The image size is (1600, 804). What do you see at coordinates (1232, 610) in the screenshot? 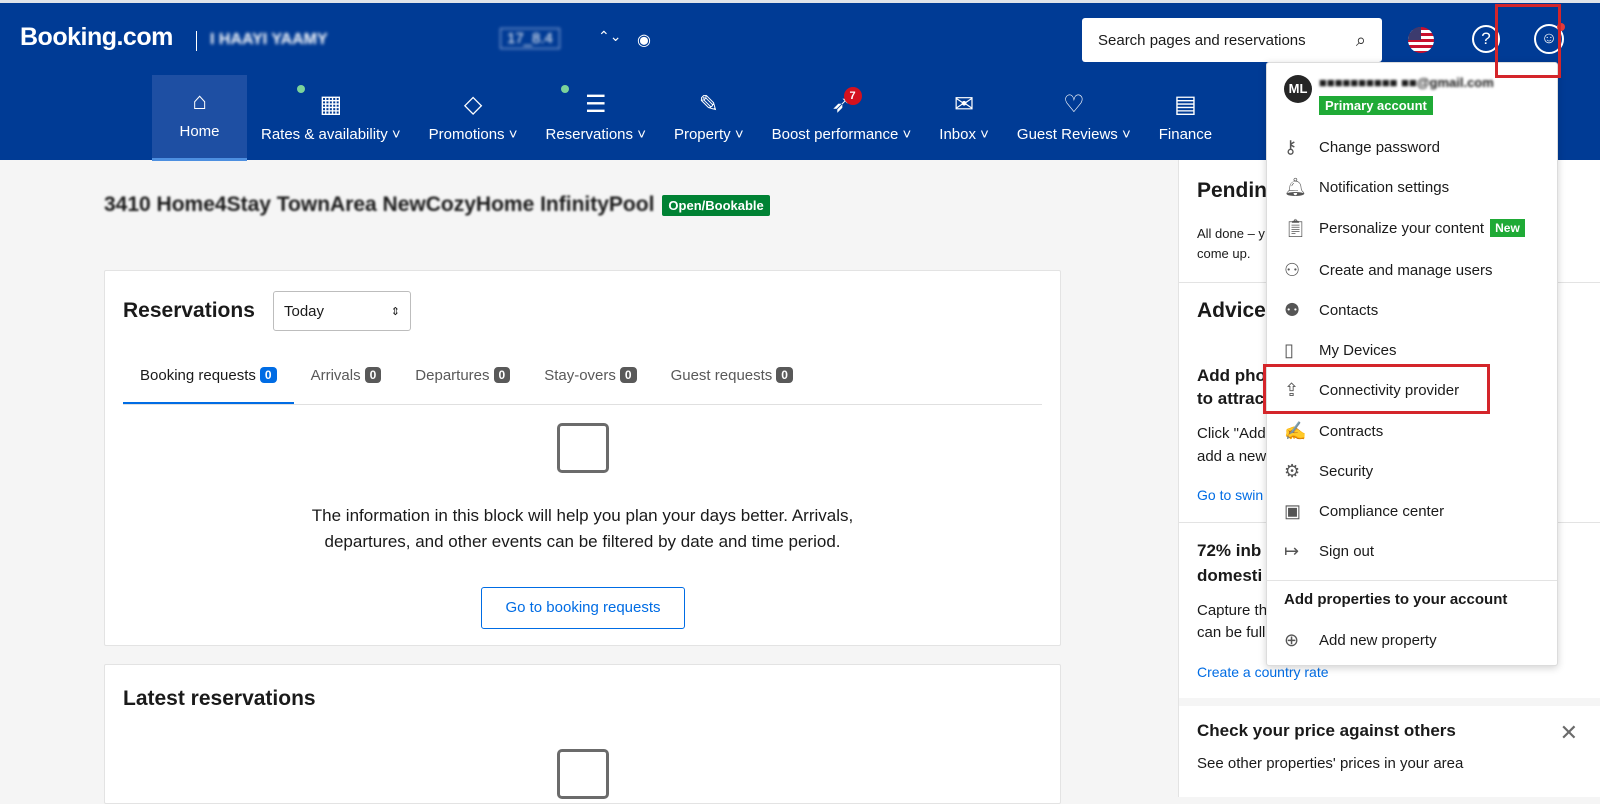
I see `tip-text: Capture th` at bounding box center [1232, 610].